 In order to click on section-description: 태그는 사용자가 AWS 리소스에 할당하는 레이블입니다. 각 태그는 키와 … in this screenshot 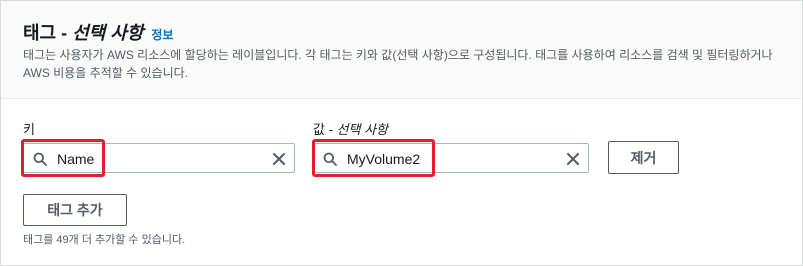, I will do `click(398, 64)`.